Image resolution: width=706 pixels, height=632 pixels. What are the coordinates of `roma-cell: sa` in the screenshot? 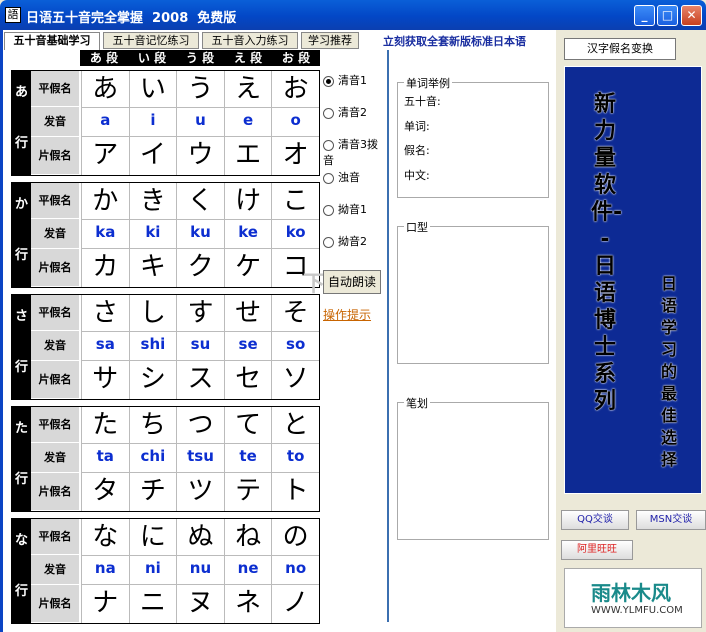 It's located at (105, 346).